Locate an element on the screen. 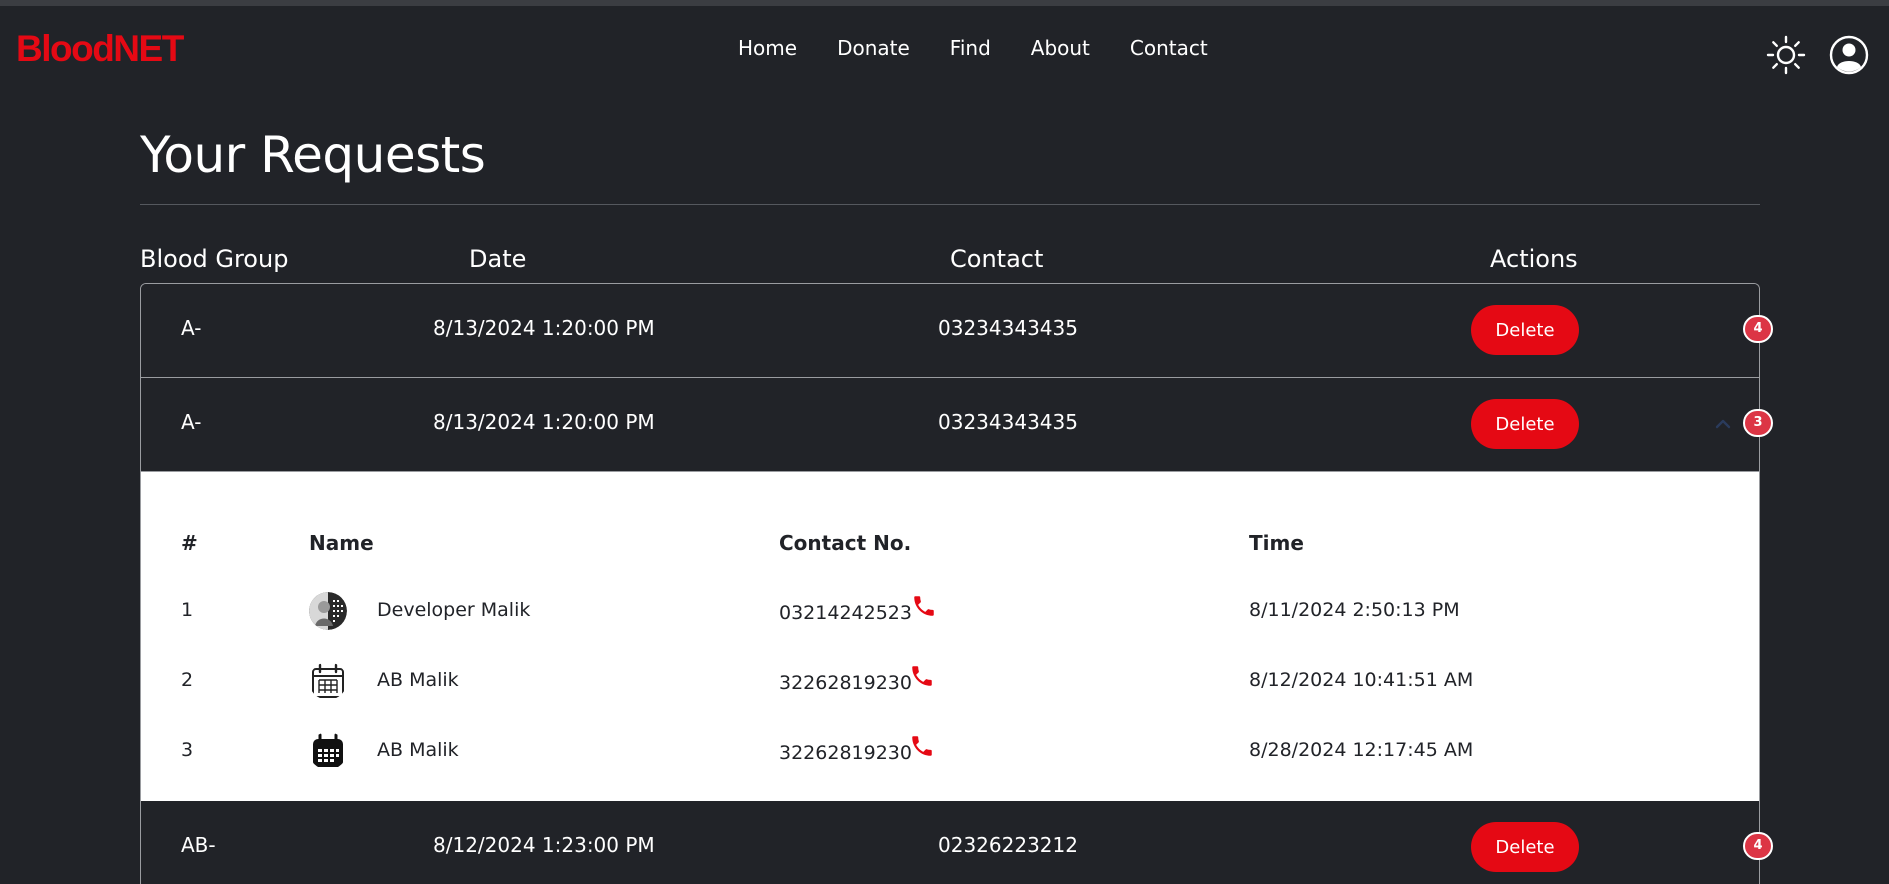 The image size is (1889, 884). requests-table-header: Blood Group Date Contact Actions is located at coordinates (950, 263).